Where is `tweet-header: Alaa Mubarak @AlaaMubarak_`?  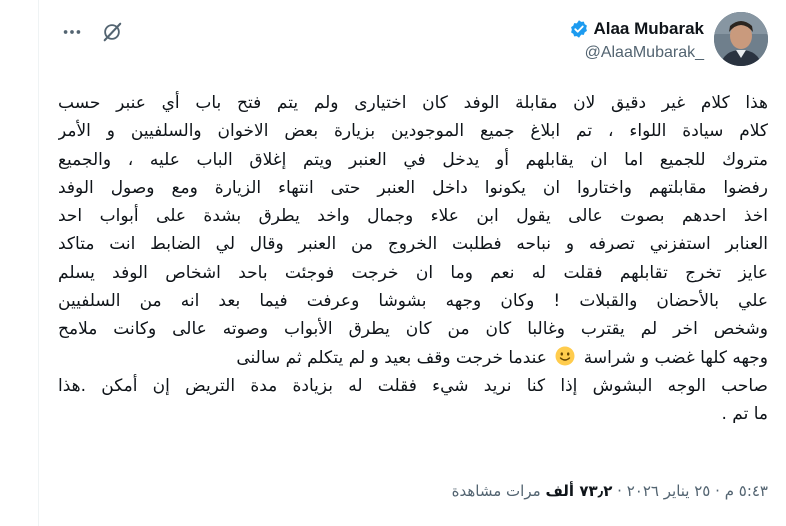
tweet-header: Alaa Mubarak @AlaaMubarak_ is located at coordinates (407, 42).